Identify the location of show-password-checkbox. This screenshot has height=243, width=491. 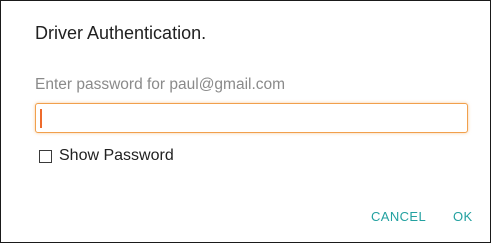
(45, 156).